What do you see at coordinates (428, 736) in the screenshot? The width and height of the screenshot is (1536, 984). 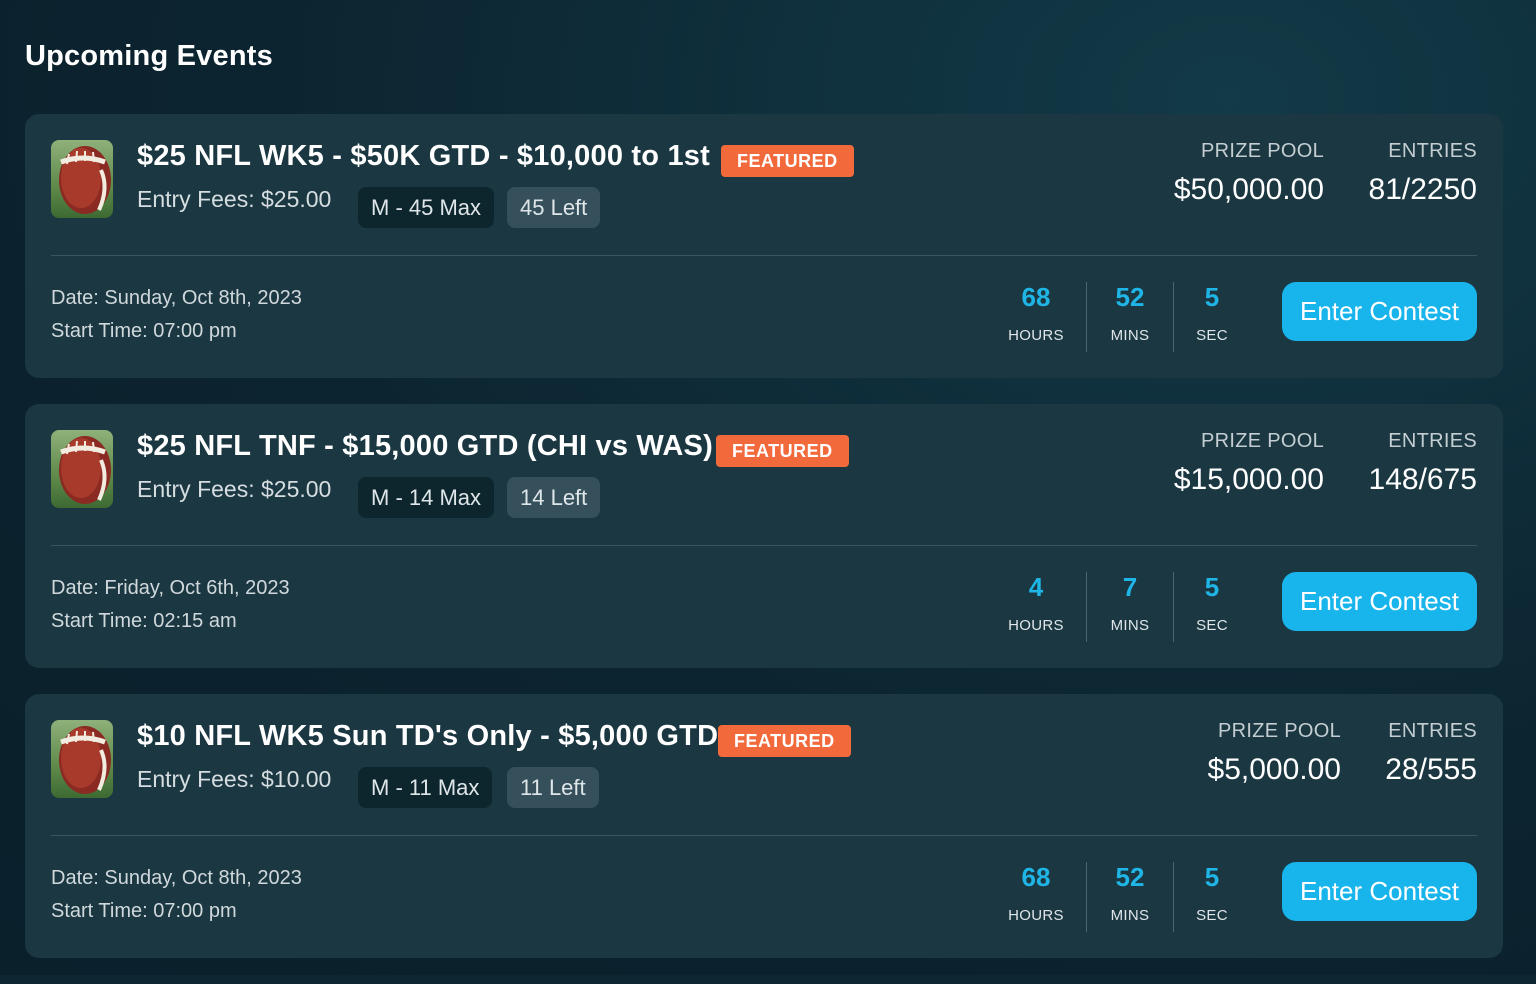 I see `event-title: $10 NFL WK5 Sun TD's Only - $5,000 GTD` at bounding box center [428, 736].